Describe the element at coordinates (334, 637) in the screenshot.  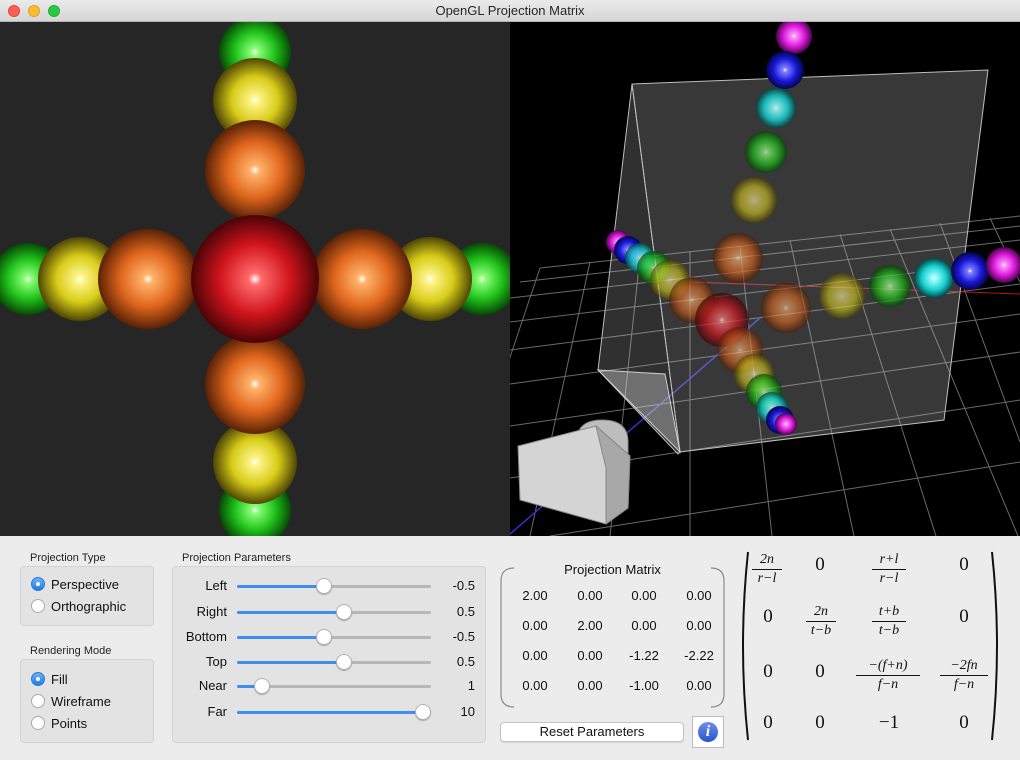
I see `slider-bottom` at that location.